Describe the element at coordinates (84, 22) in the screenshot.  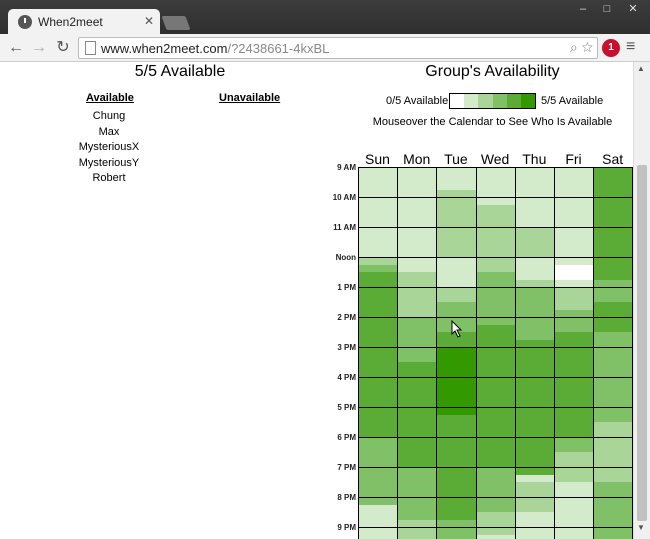
I see `browser-tab: When2meet ✕` at that location.